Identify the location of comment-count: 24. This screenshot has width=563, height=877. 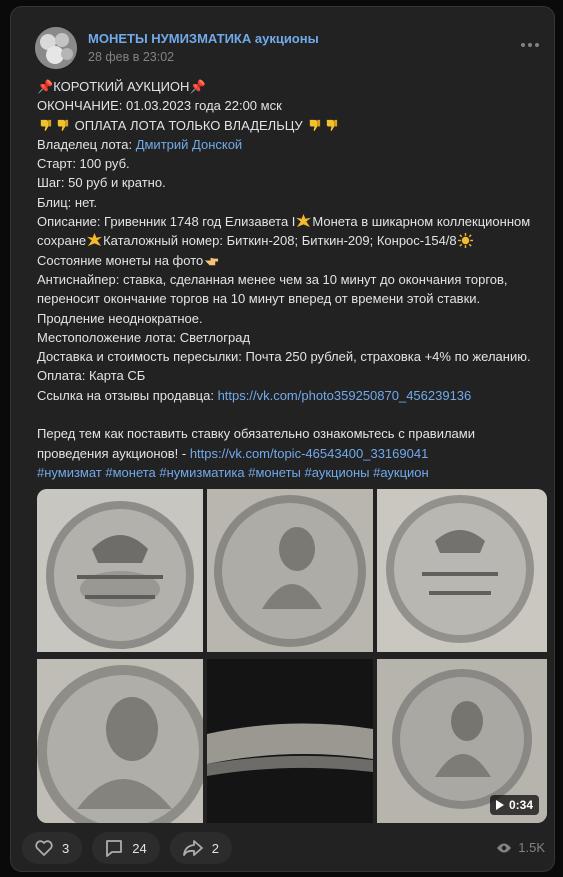
(139, 848).